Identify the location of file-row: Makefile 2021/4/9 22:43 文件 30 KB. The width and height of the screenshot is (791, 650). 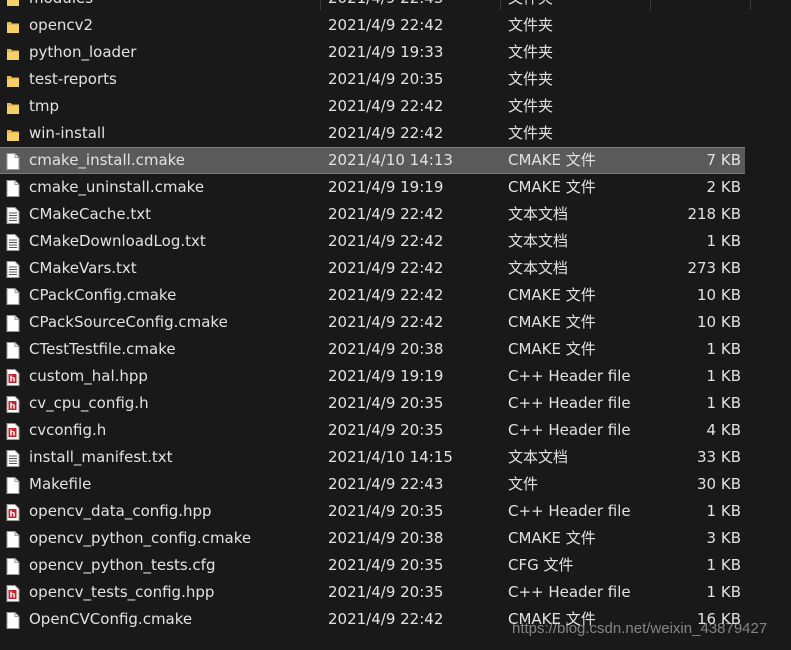
(395, 484).